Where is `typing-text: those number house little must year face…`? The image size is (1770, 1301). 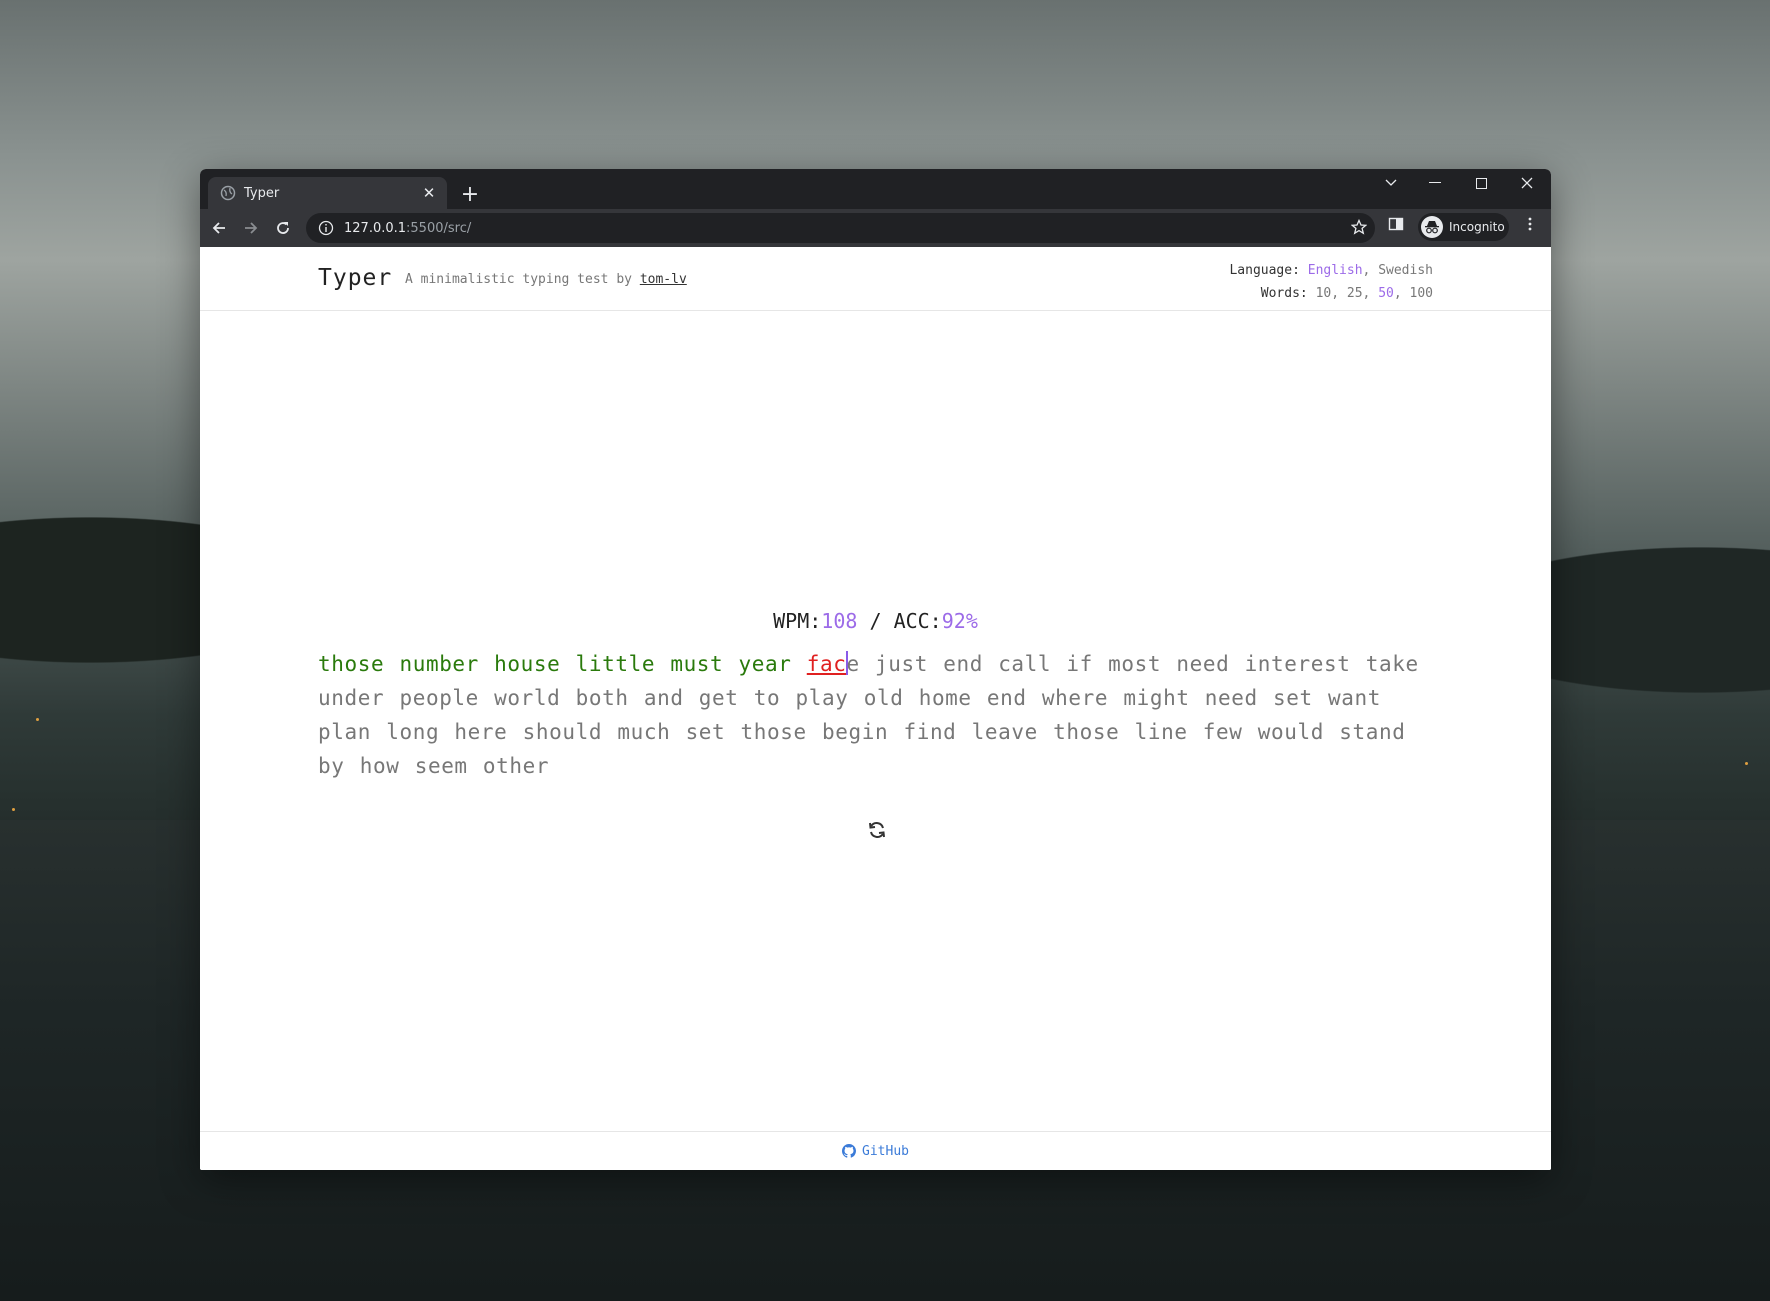
typing-text: those number house little must year face… is located at coordinates (873, 715).